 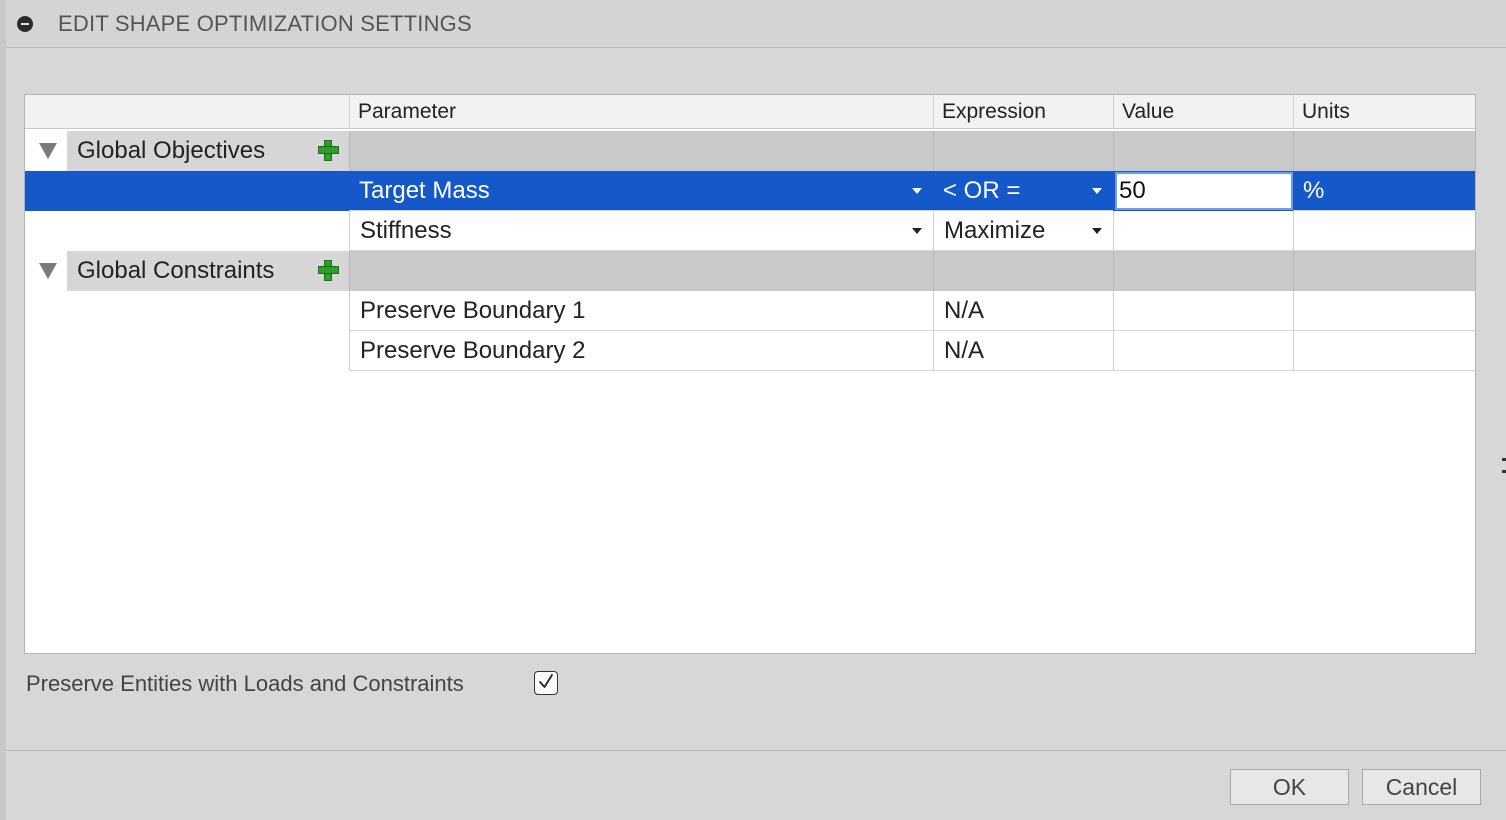 I want to click on cancel-button: Cancel, so click(x=1421, y=787).